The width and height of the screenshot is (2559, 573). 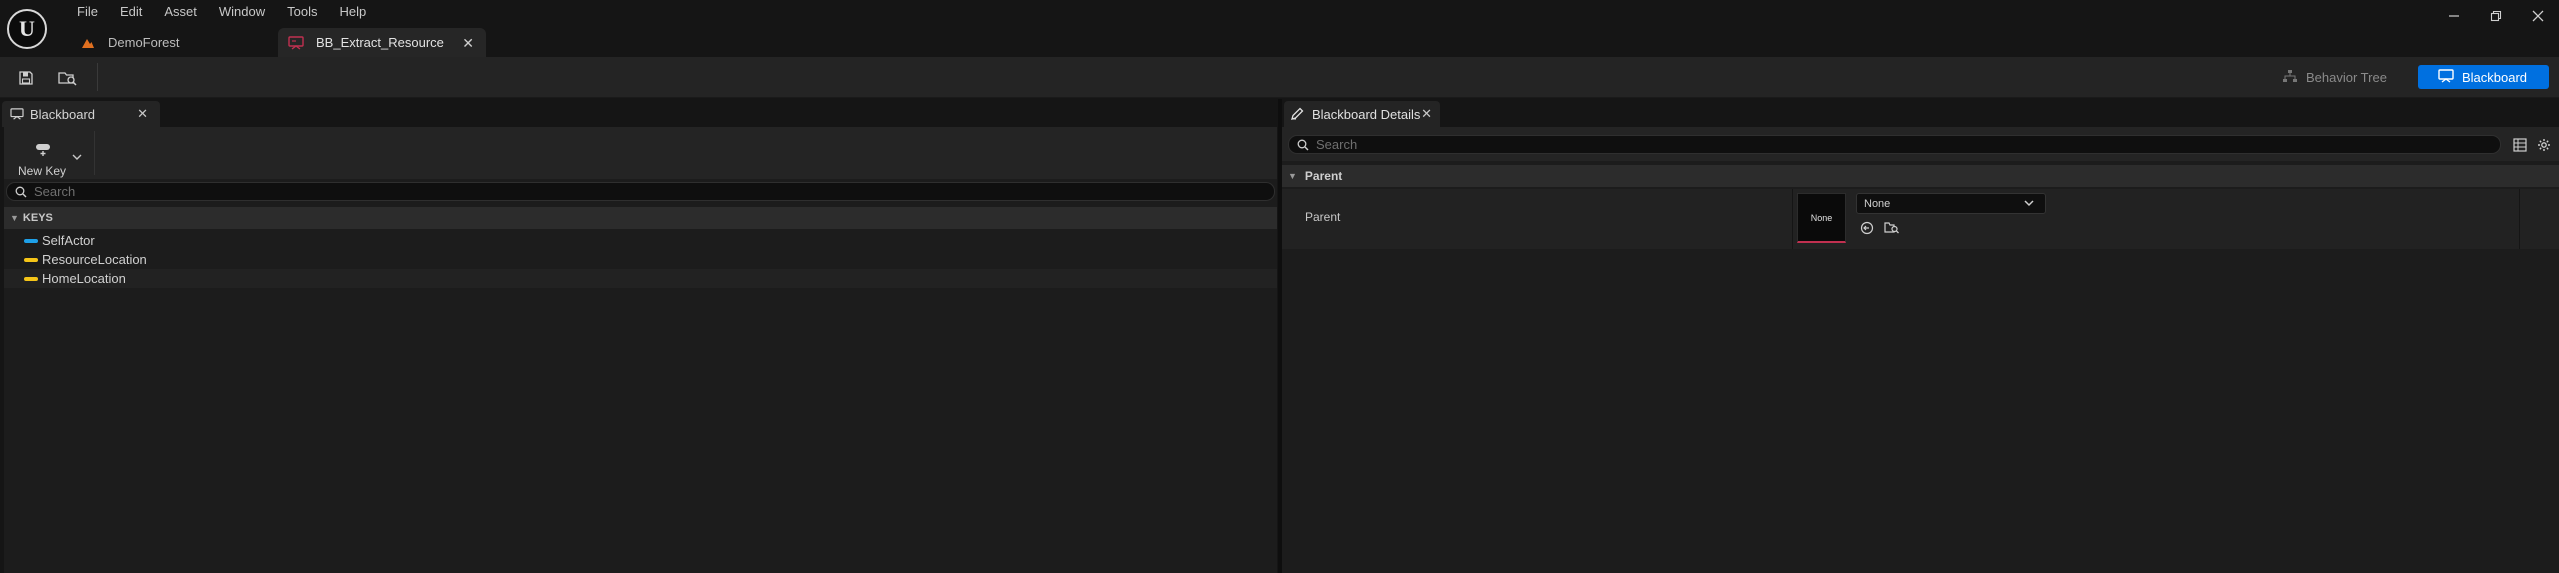 What do you see at coordinates (1951, 203) in the screenshot?
I see `parent-asset-combo: None` at bounding box center [1951, 203].